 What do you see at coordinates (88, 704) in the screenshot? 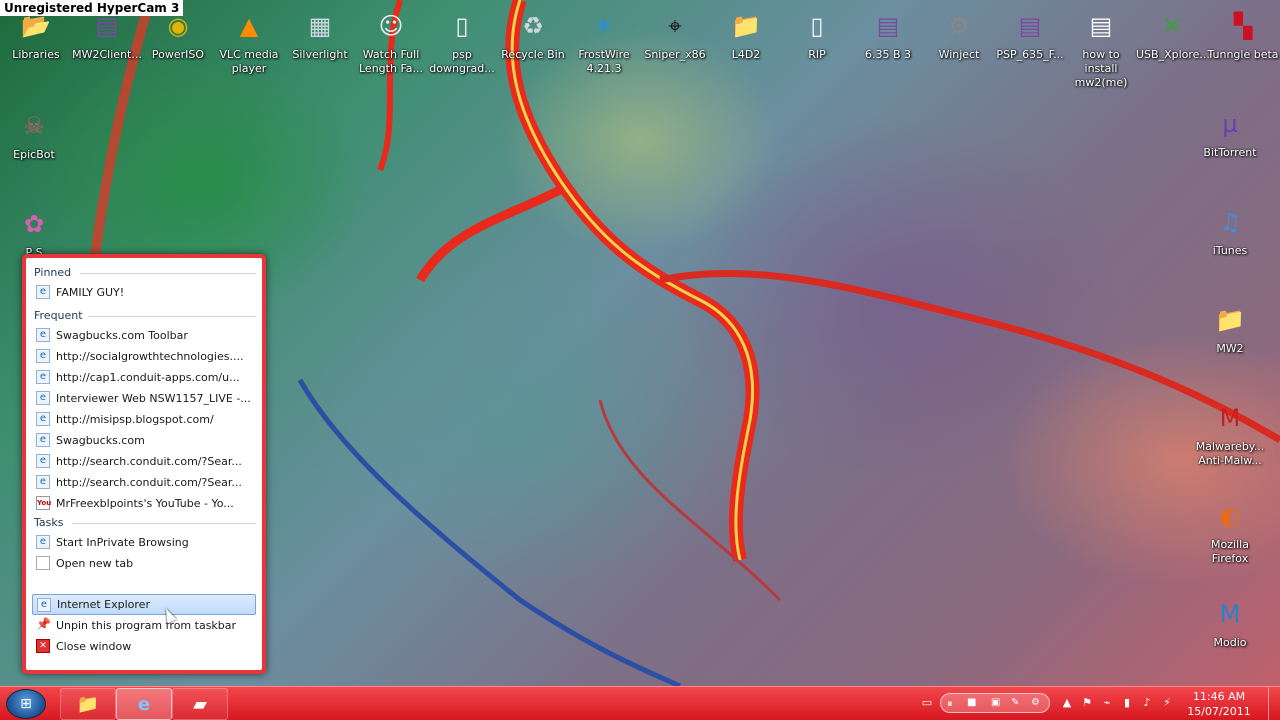
I see `explorer-taskbar-button: 📁` at bounding box center [88, 704].